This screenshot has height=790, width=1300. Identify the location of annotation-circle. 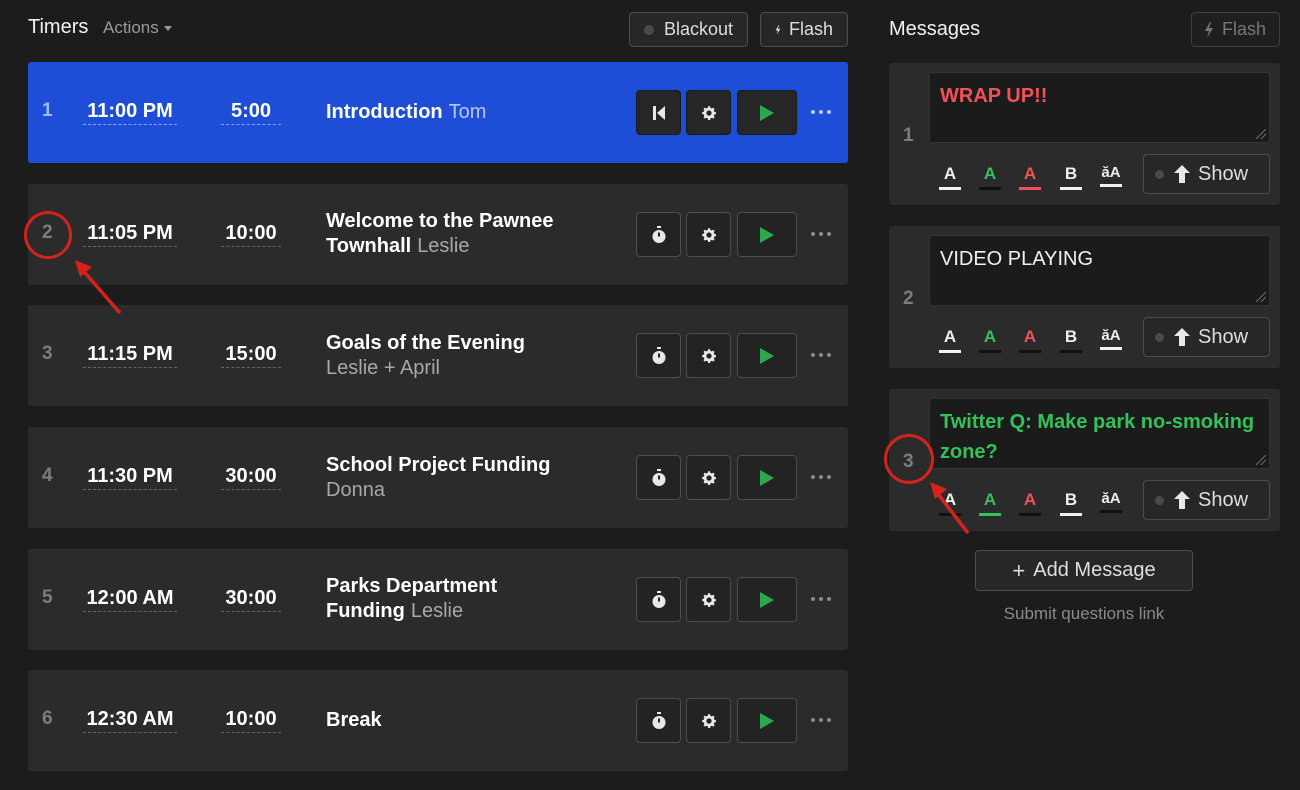
(48, 235).